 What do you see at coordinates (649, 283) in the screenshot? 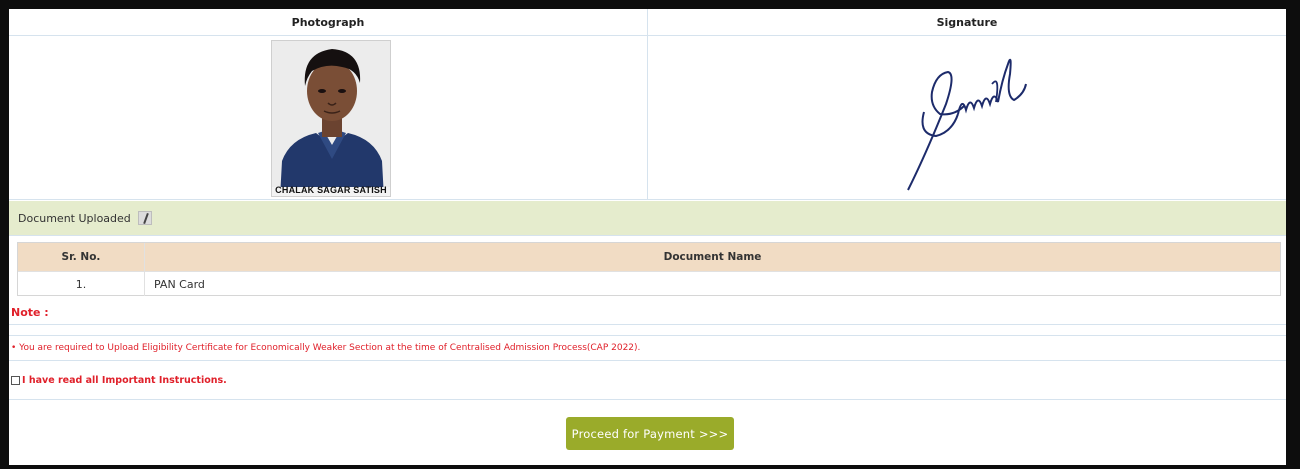
I see `table-row: 1. PAN Card` at bounding box center [649, 283].